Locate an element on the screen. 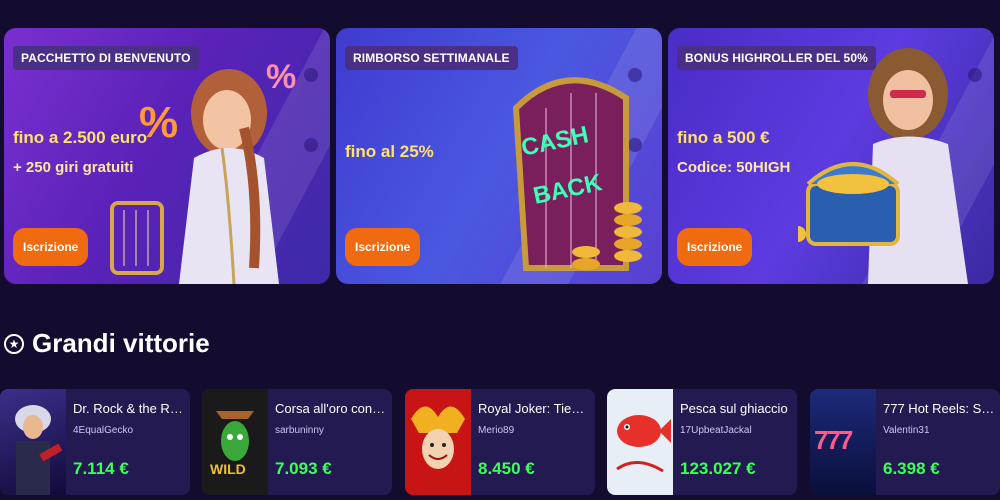  win-amount: 7.093 € is located at coordinates (303, 468).